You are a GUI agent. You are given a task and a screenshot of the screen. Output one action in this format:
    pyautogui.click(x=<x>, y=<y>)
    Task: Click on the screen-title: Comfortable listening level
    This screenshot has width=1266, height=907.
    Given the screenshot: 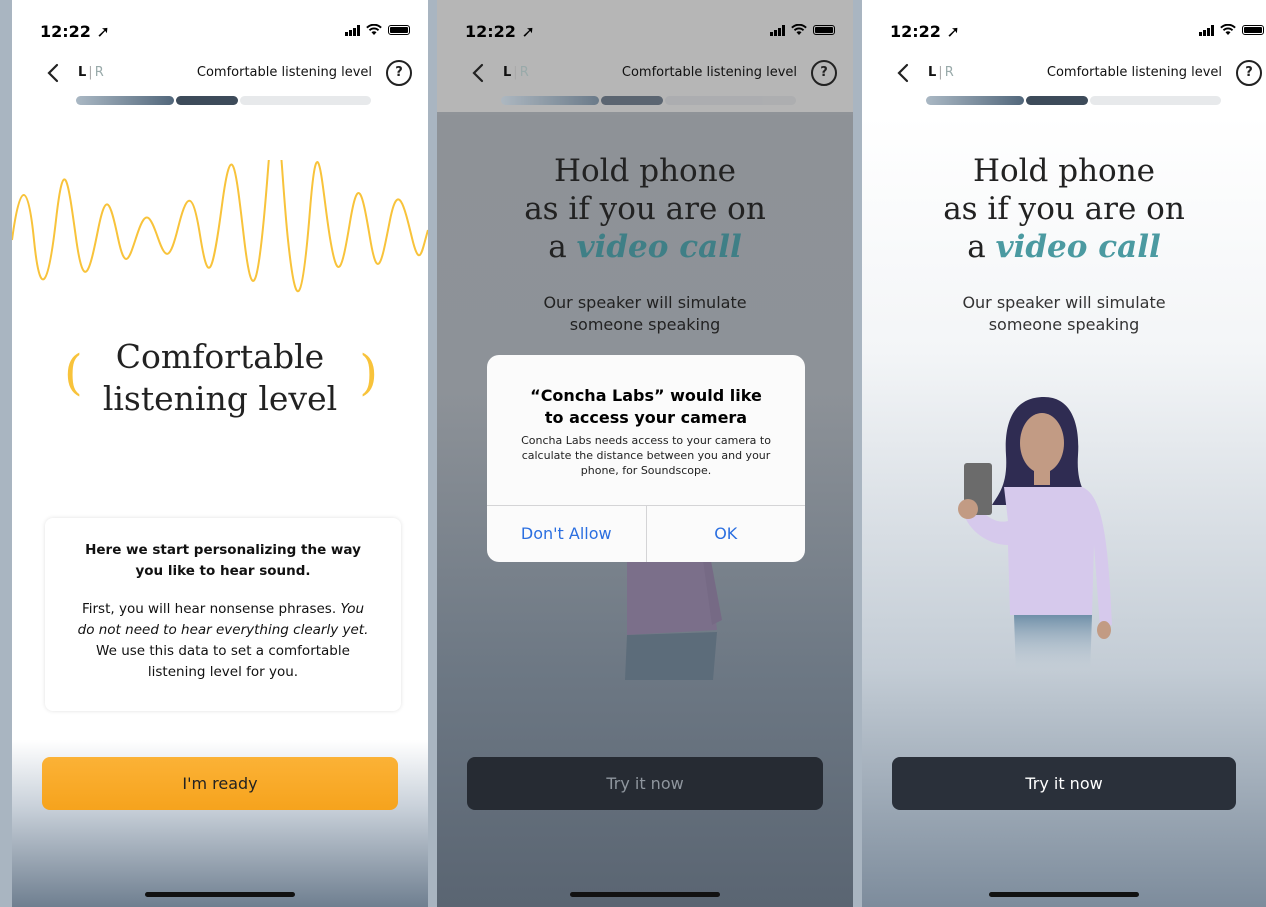 What is the action you would take?
    pyautogui.click(x=220, y=378)
    